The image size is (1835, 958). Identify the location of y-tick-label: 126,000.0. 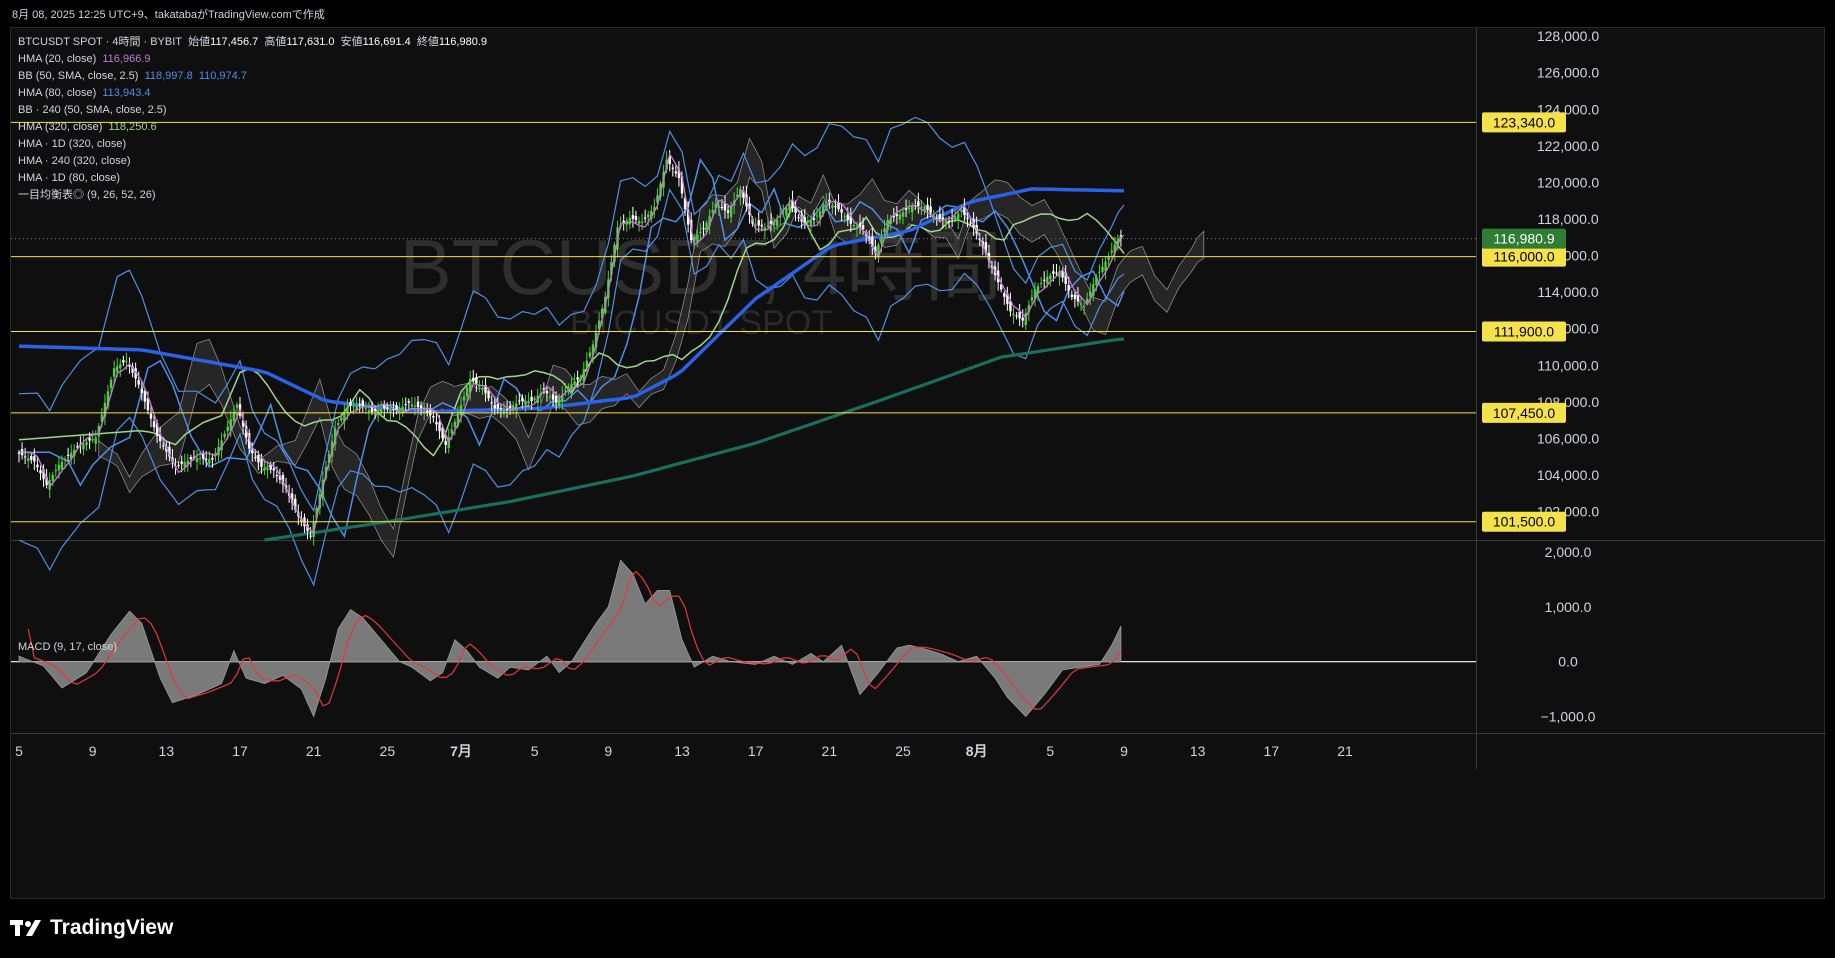
(1568, 73).